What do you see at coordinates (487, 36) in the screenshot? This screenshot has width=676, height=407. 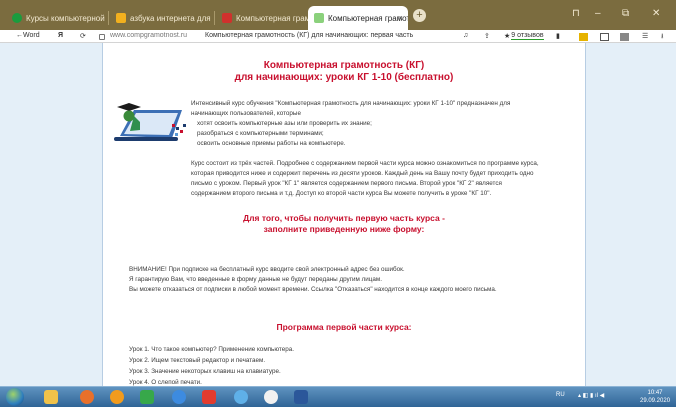 I see `share-icon: ⇪` at bounding box center [487, 36].